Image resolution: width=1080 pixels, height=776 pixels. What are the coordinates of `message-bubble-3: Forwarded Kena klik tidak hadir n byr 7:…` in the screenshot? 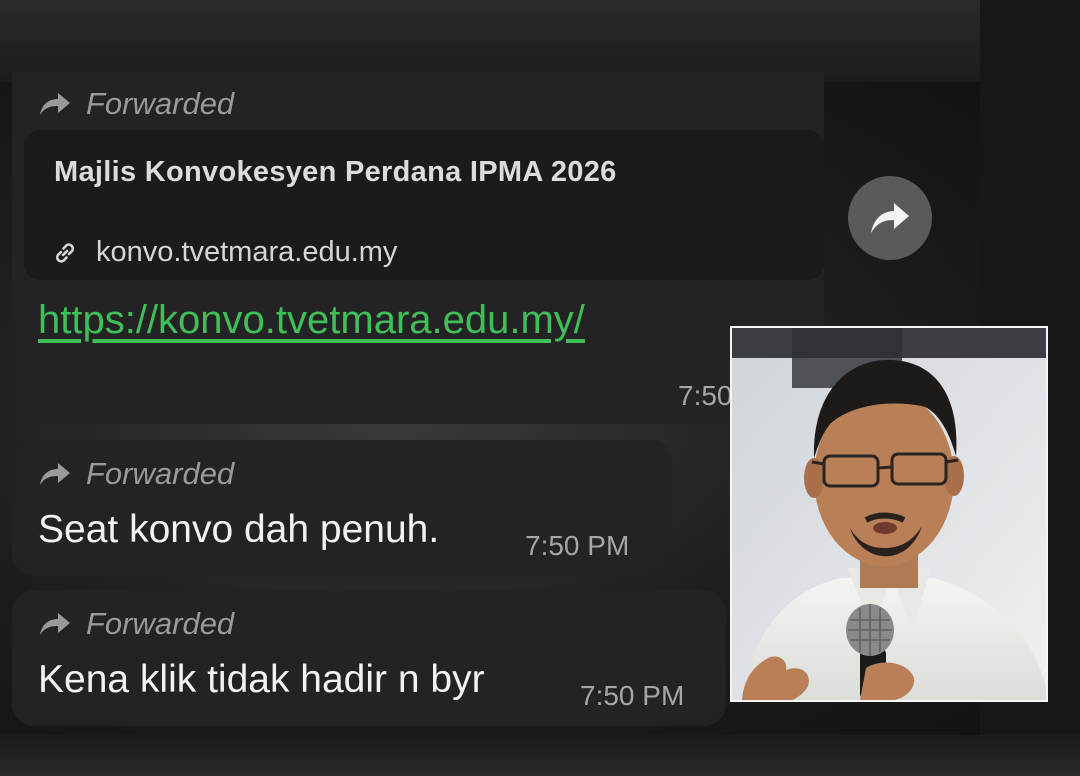 It's located at (369, 658).